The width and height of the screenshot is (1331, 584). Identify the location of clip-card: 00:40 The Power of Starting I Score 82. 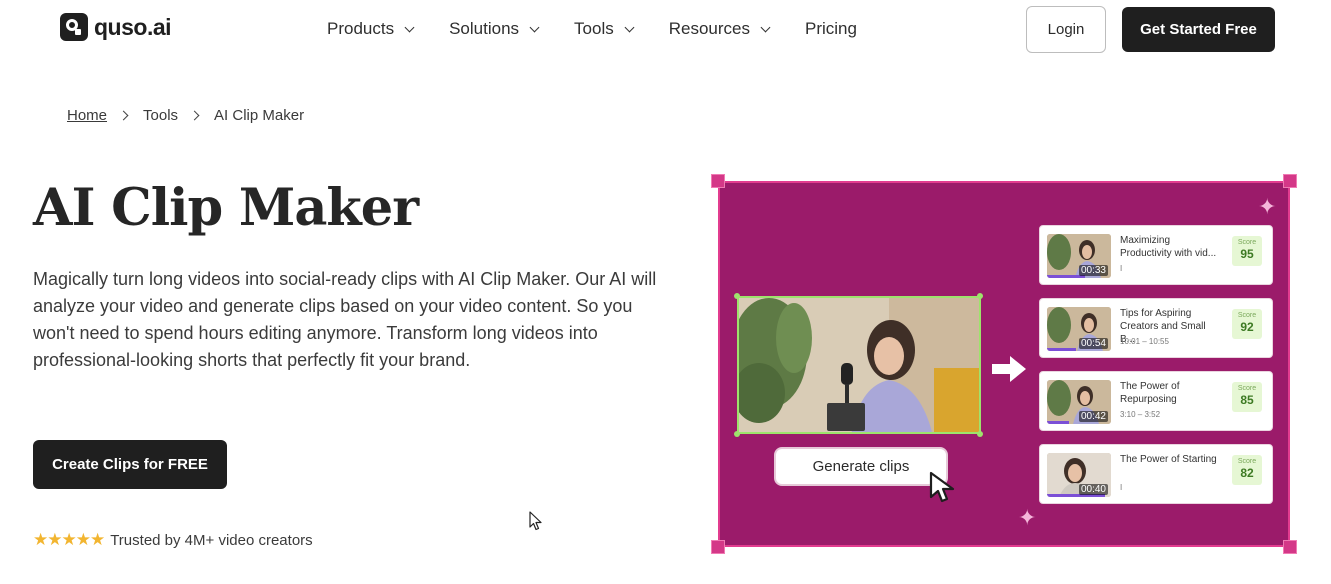
(1156, 474).